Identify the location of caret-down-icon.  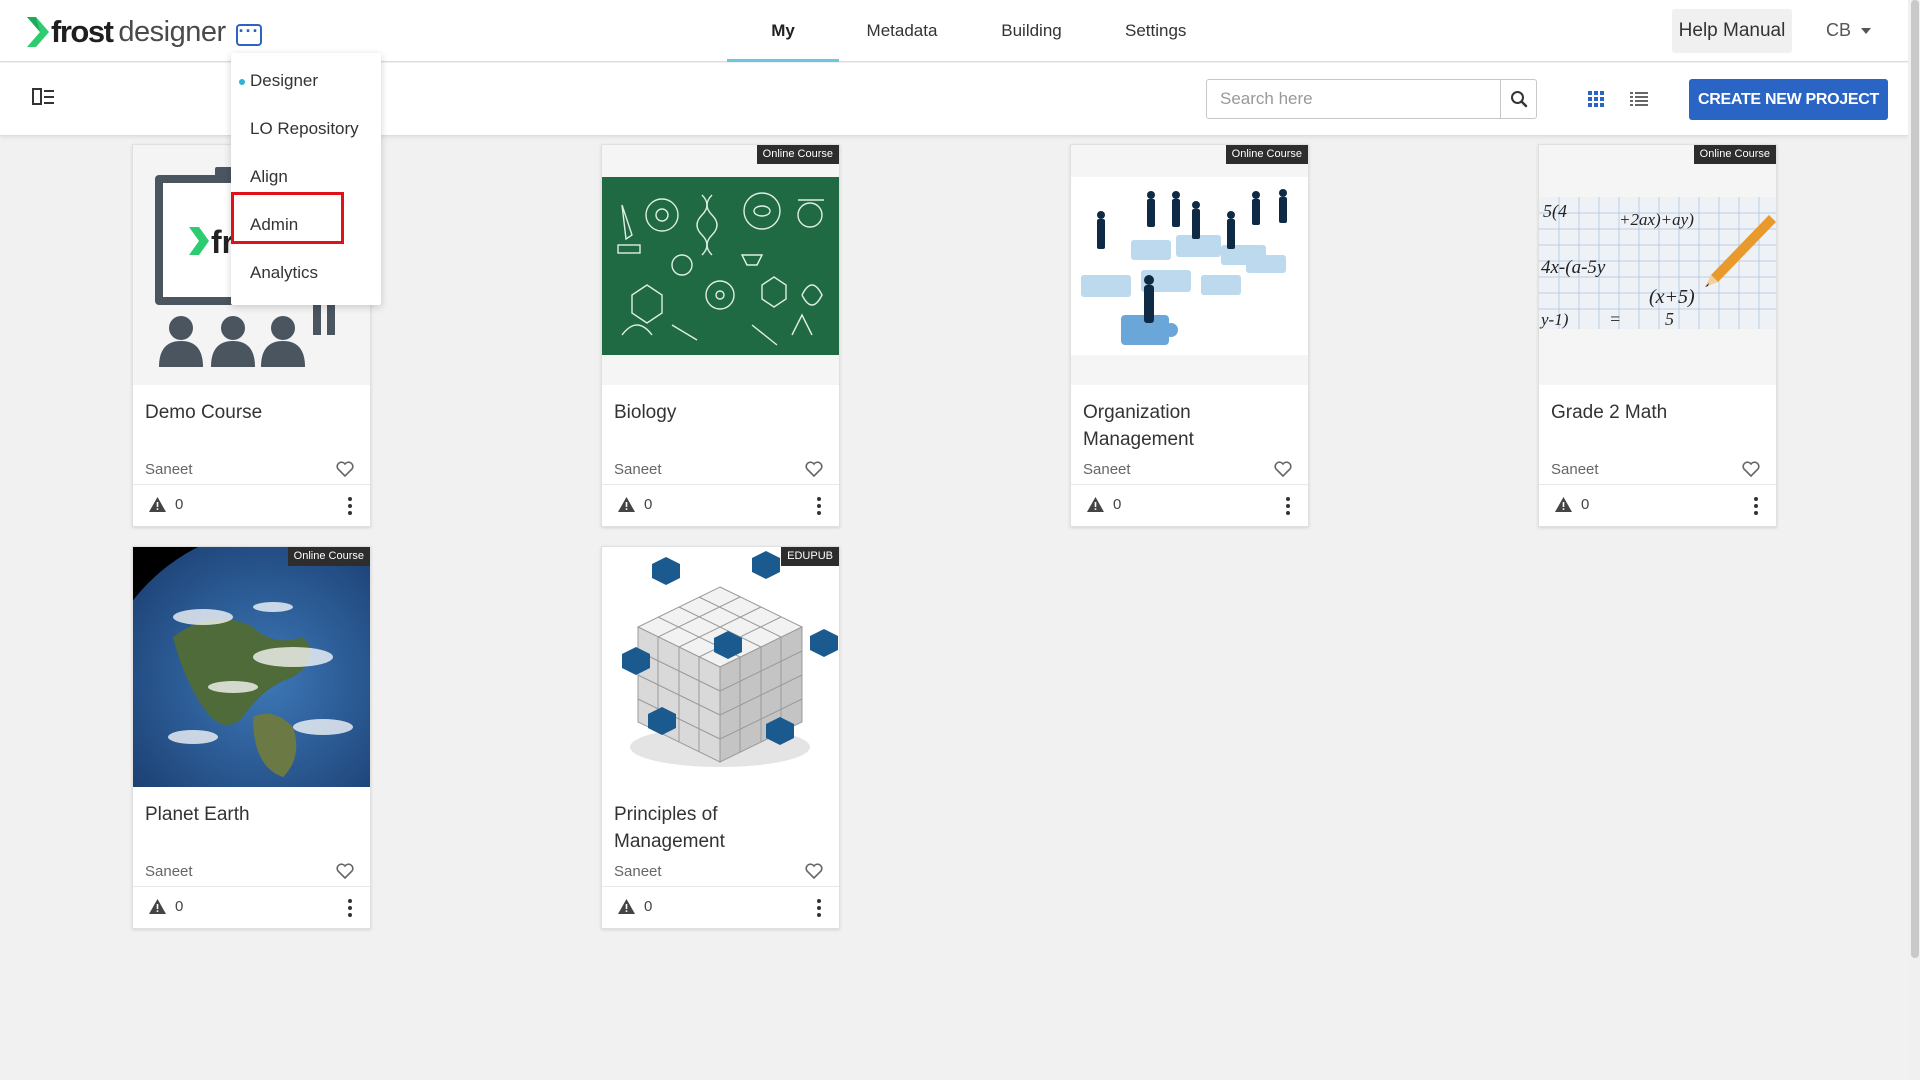
(1866, 30).